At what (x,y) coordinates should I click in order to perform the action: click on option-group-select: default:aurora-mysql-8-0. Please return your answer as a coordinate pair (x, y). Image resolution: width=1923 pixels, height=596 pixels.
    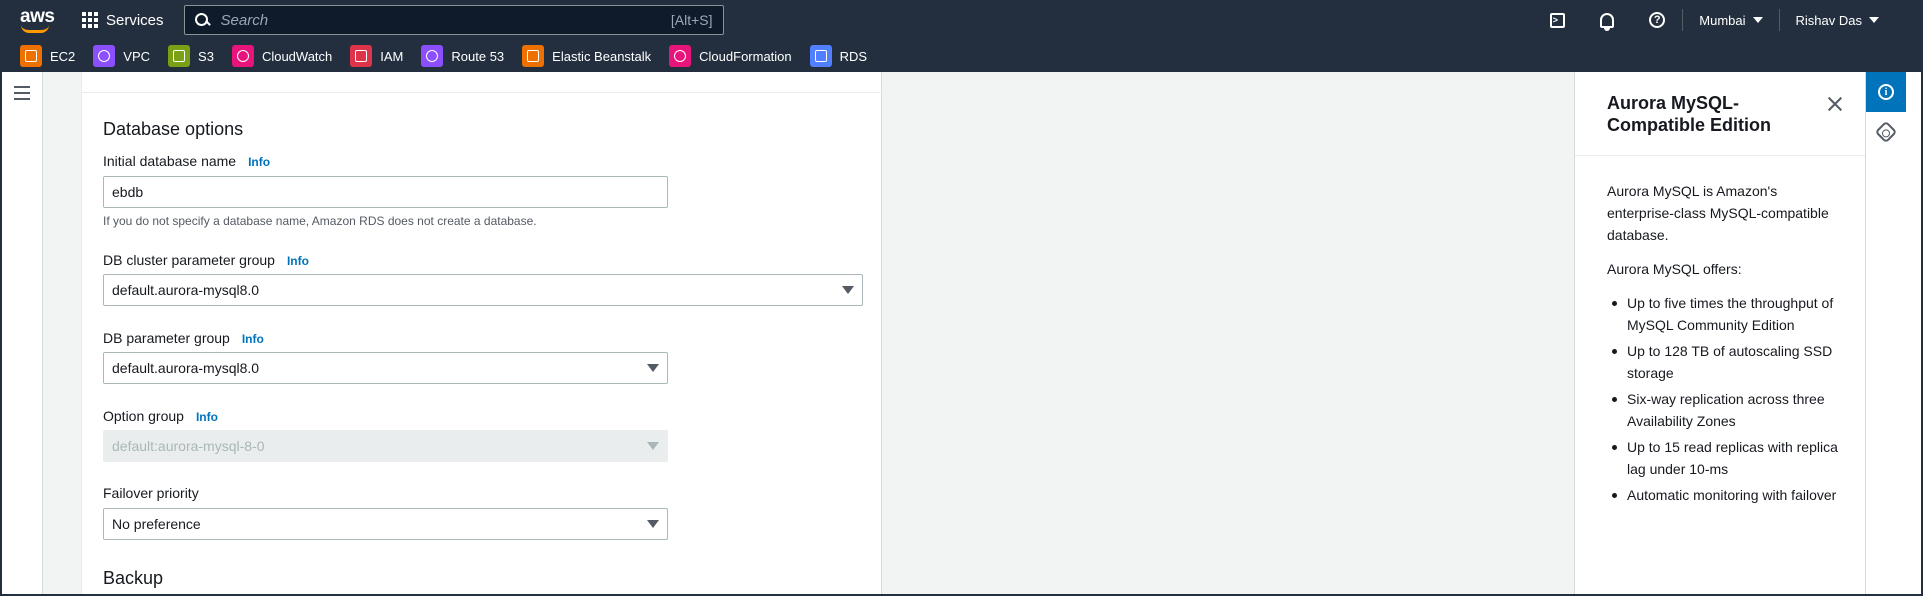
    Looking at the image, I should click on (385, 446).